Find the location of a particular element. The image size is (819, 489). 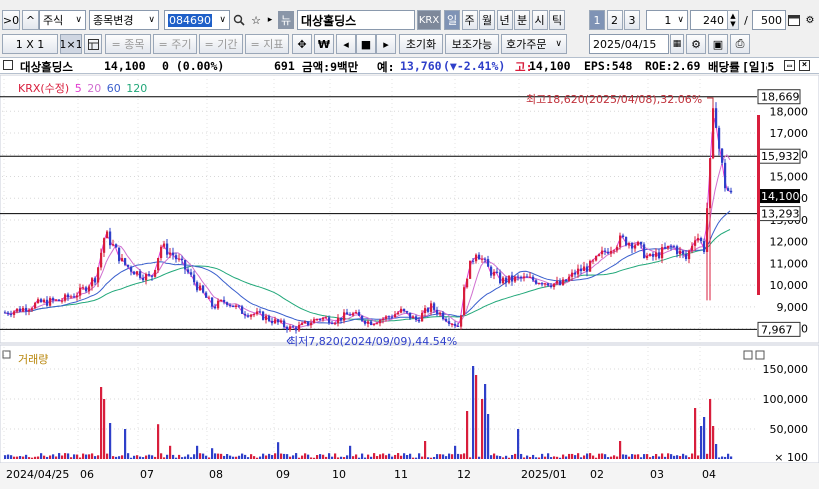

page-button: 1 is located at coordinates (597, 20).